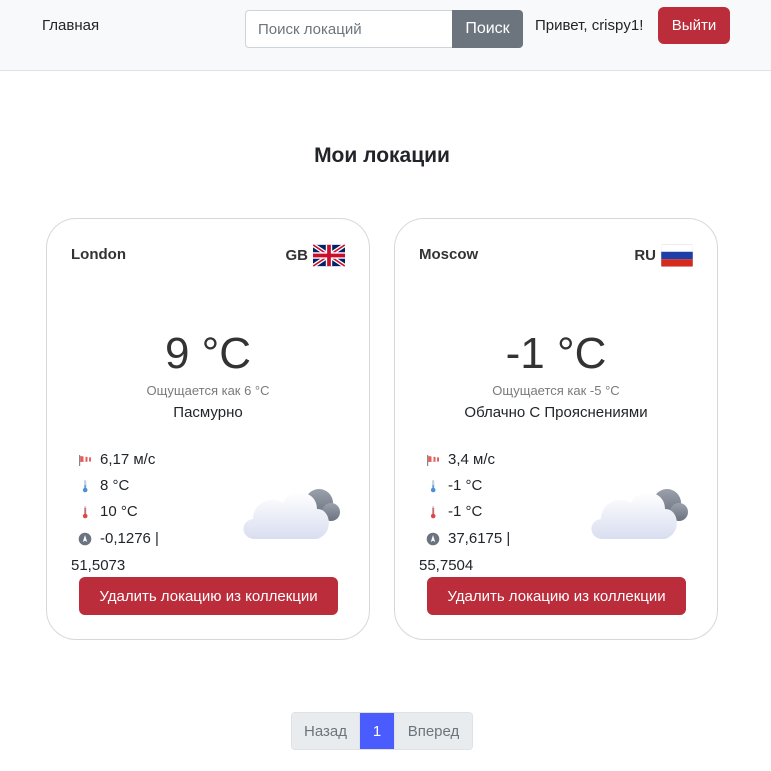 Image resolution: width=771 pixels, height=771 pixels. What do you see at coordinates (479, 538) in the screenshot?
I see `coordinates-line1: 37,6175 |` at bounding box center [479, 538].